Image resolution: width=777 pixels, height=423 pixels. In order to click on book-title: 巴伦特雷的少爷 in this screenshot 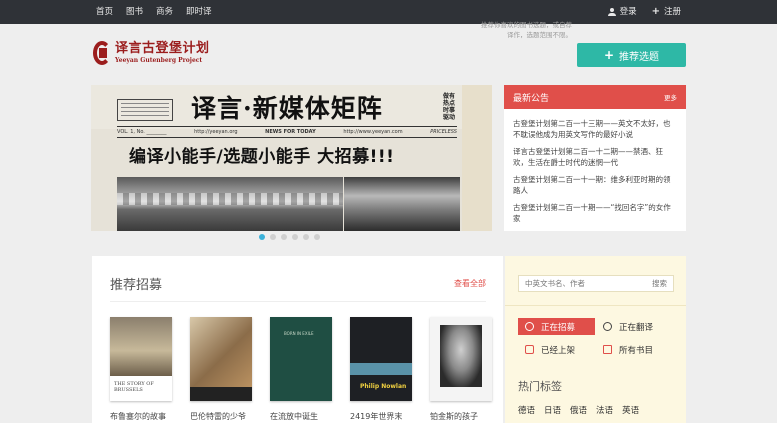, I will do `click(221, 416)`.